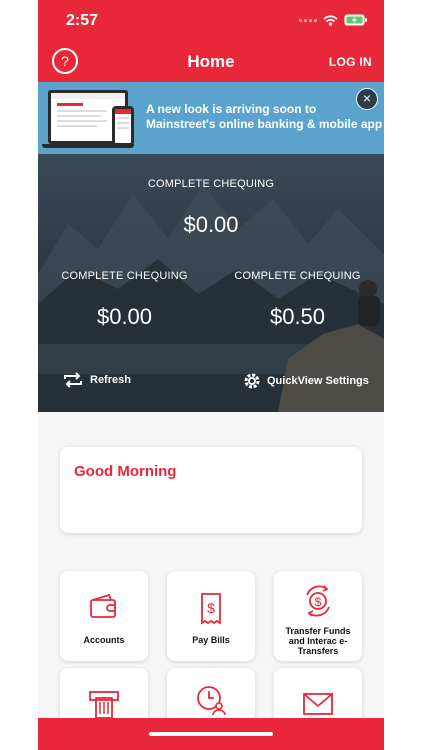 The image size is (422, 750). What do you see at coordinates (211, 640) in the screenshot?
I see `tile-pay-bills-label: Pay Bills` at bounding box center [211, 640].